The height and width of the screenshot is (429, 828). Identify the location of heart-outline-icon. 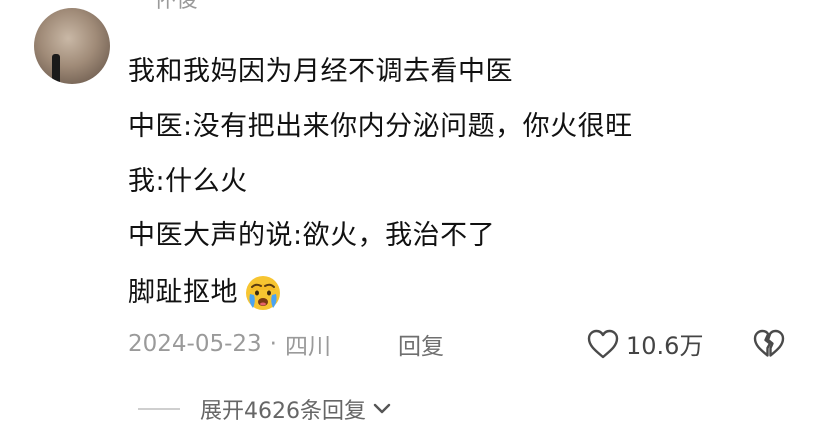
(603, 343).